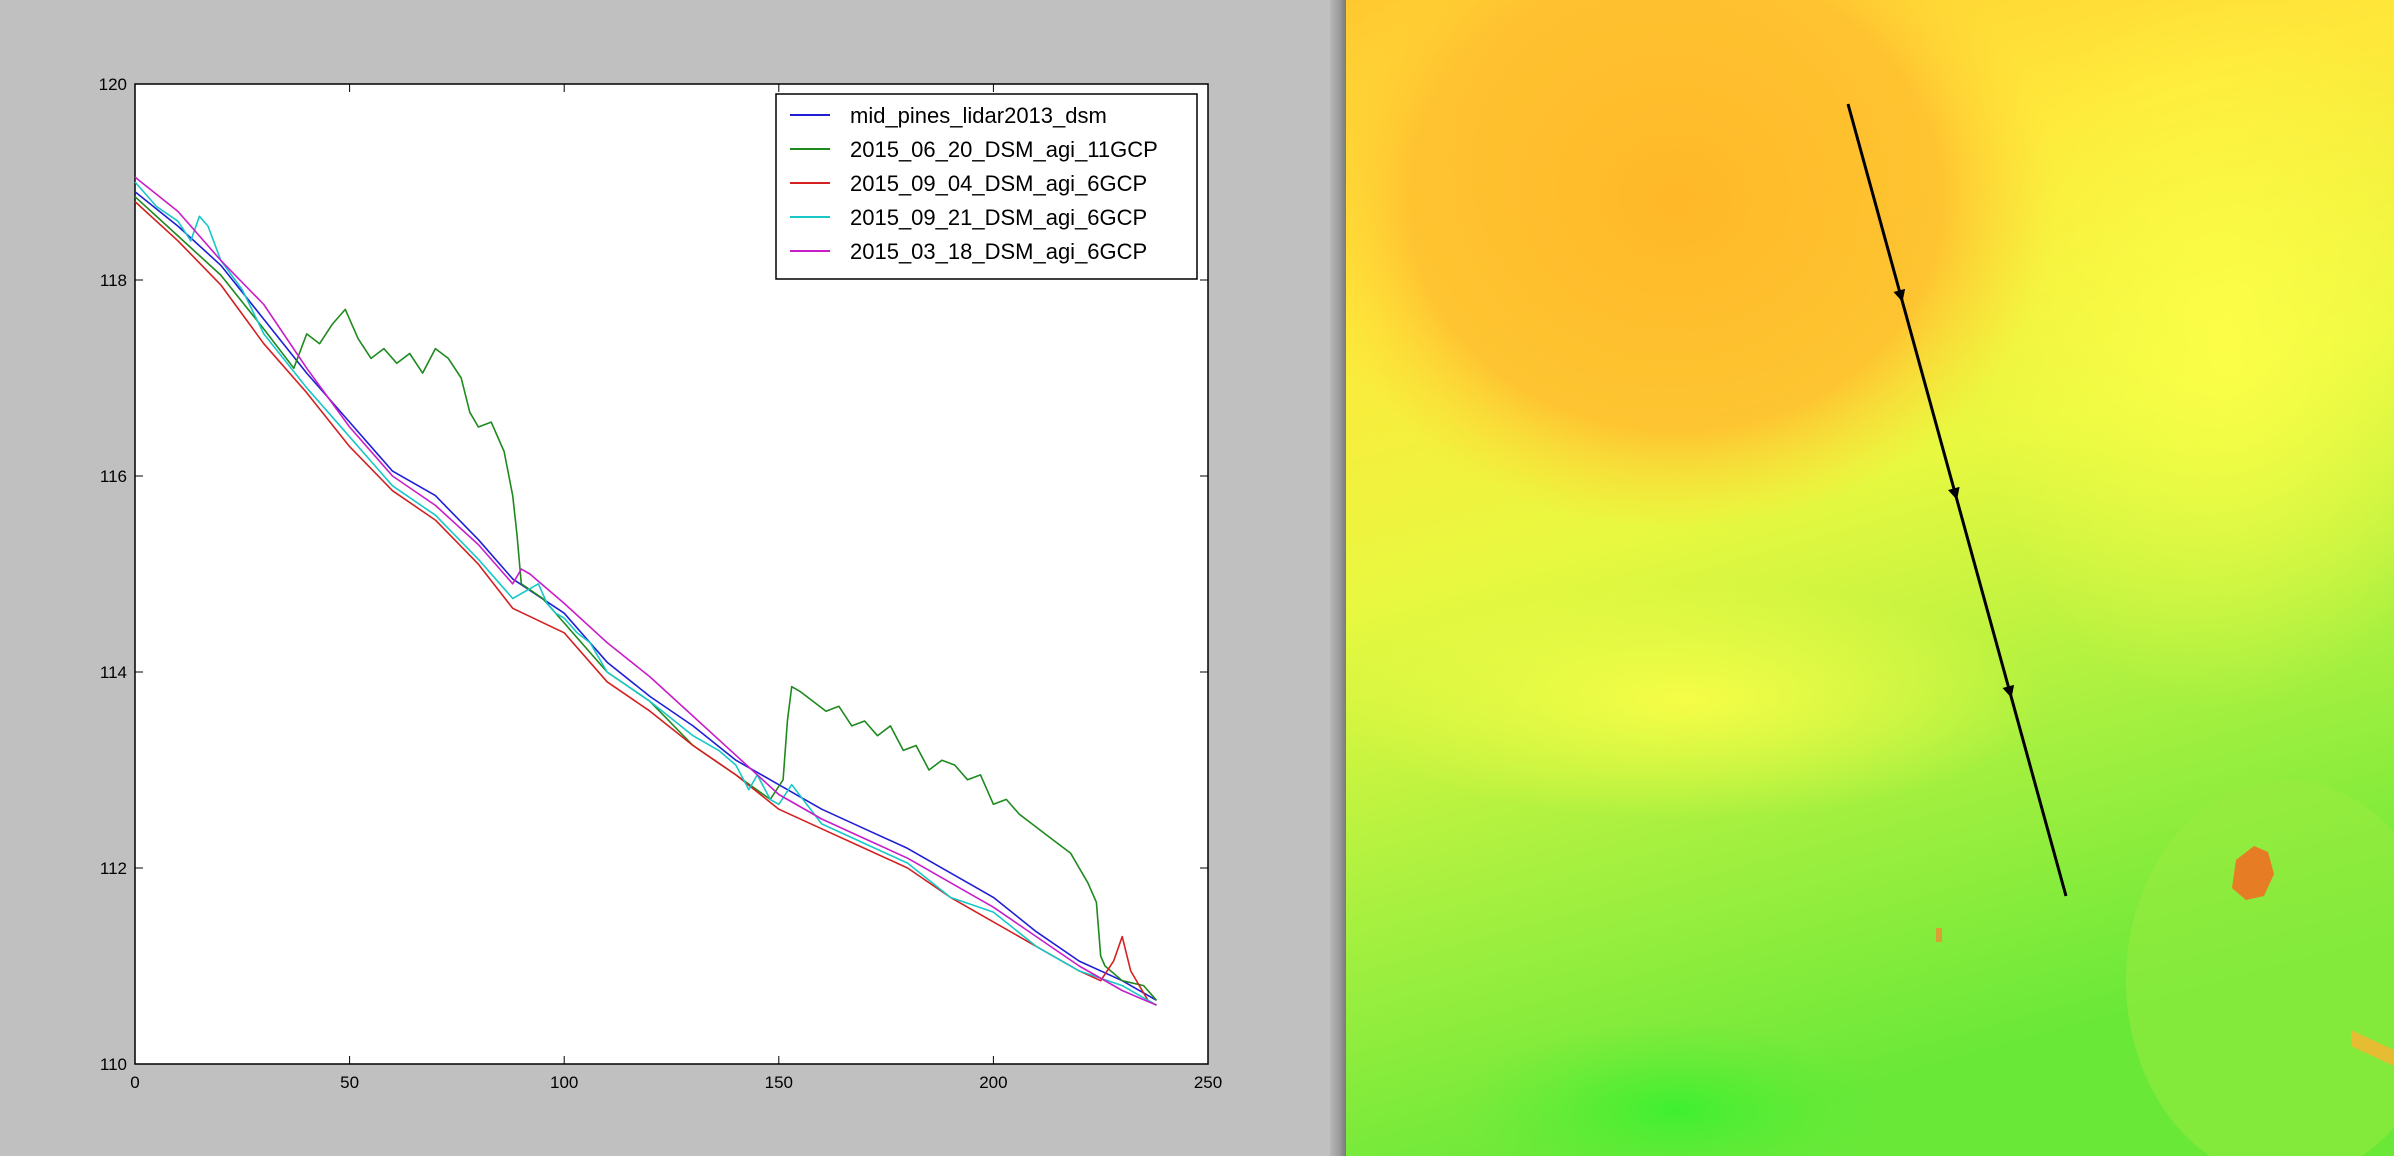  Describe the element at coordinates (134, 1082) in the screenshot. I see `x-tick-label: 0` at that location.